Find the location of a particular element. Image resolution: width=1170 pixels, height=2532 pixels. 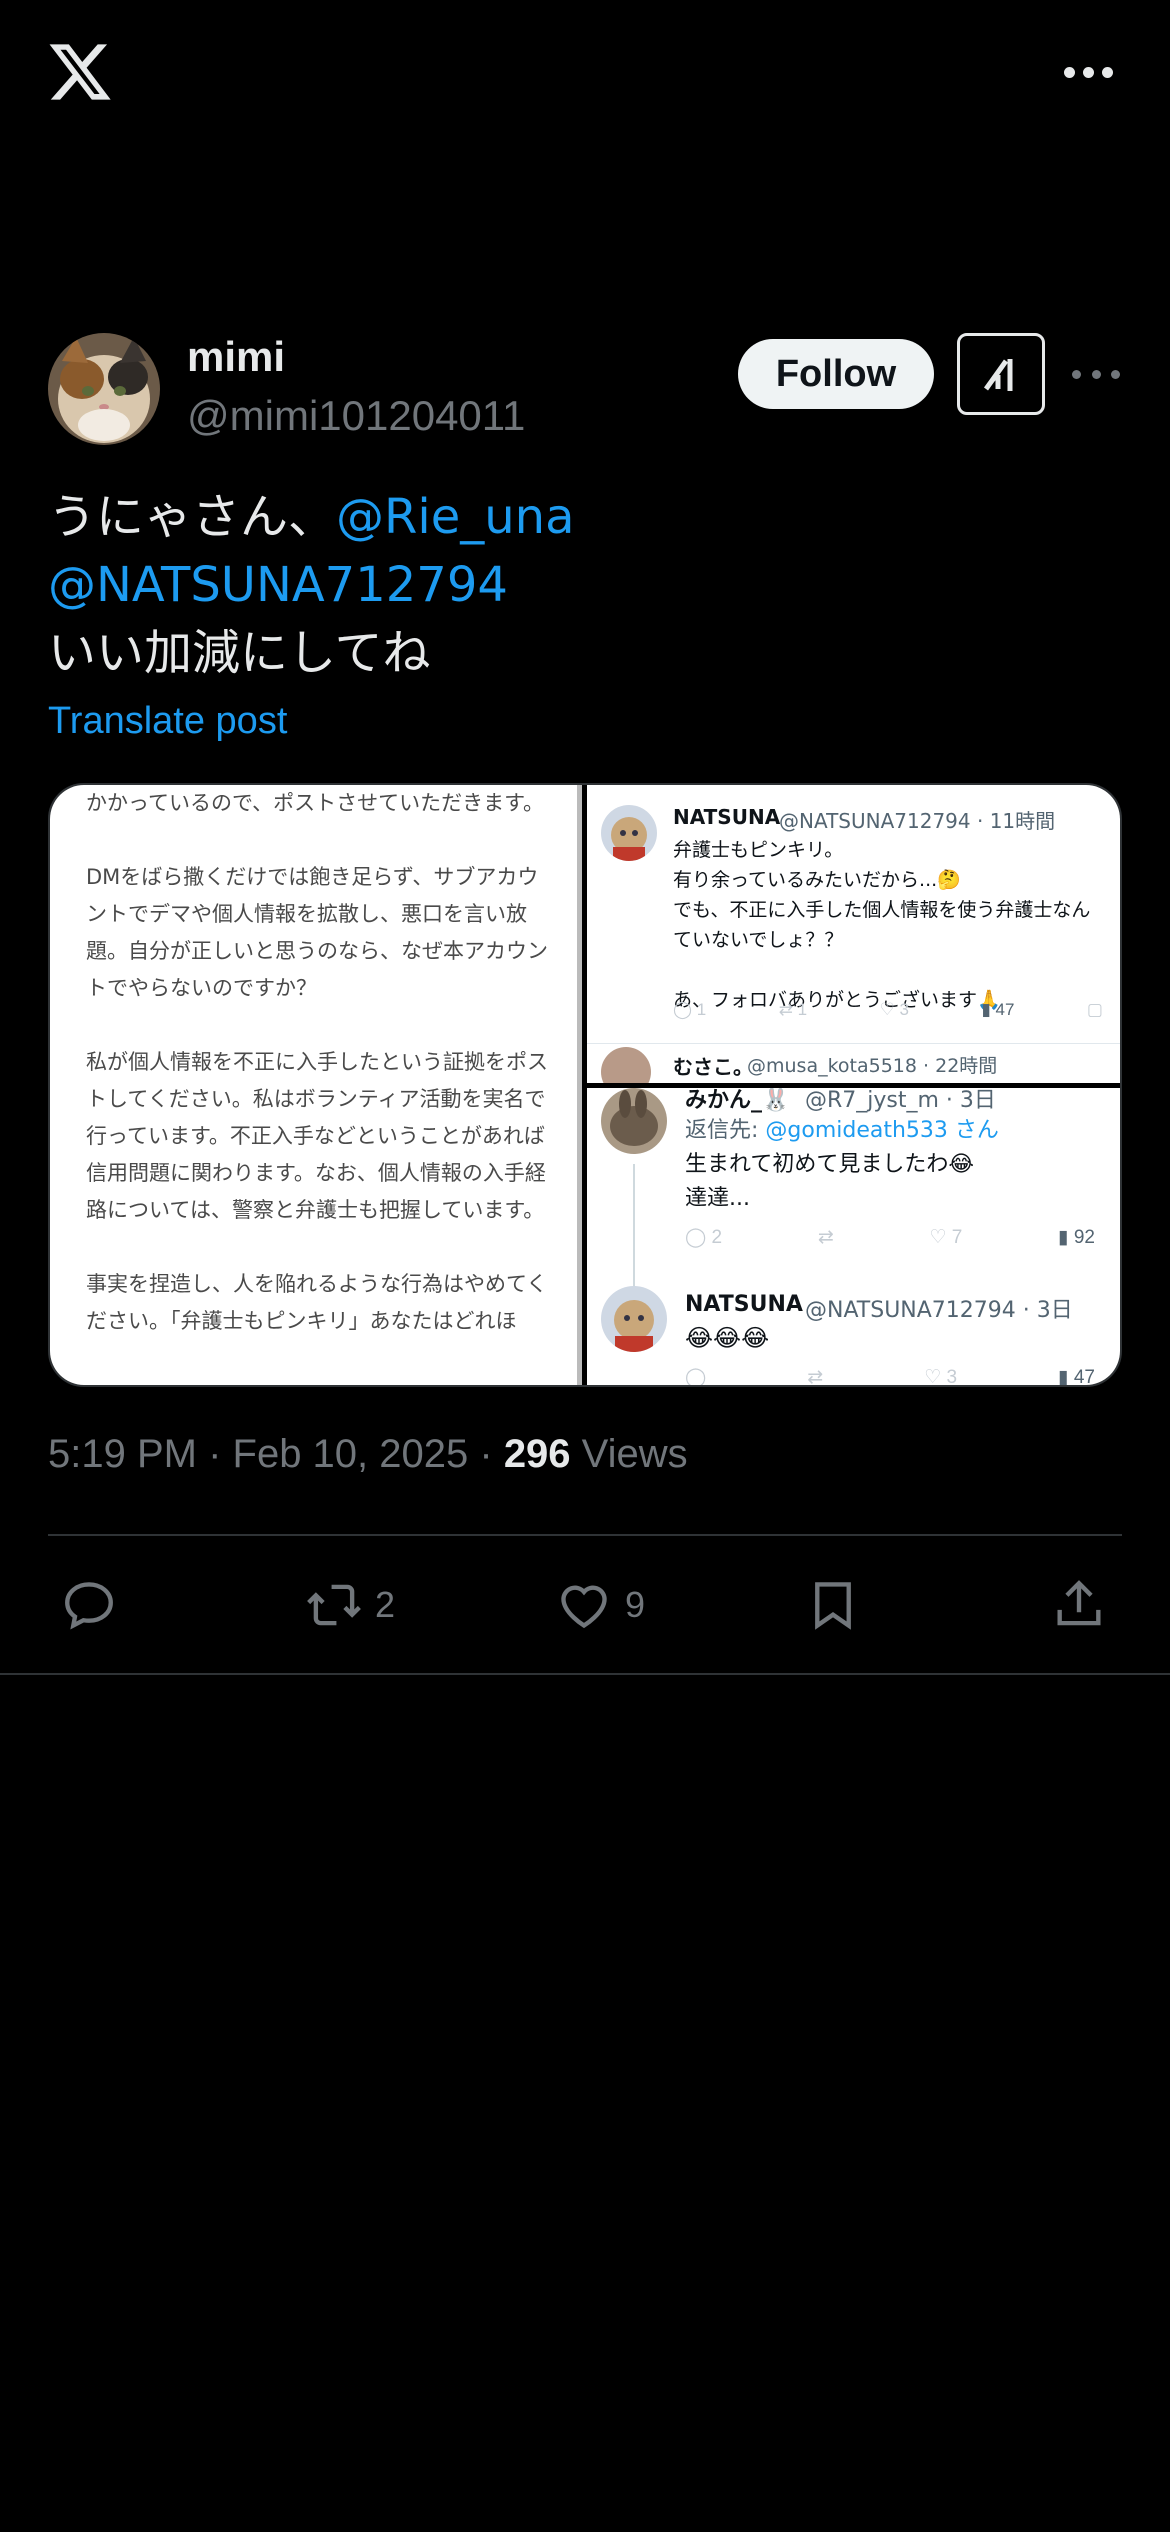

translate-post-link: Translate post is located at coordinates (167, 721).